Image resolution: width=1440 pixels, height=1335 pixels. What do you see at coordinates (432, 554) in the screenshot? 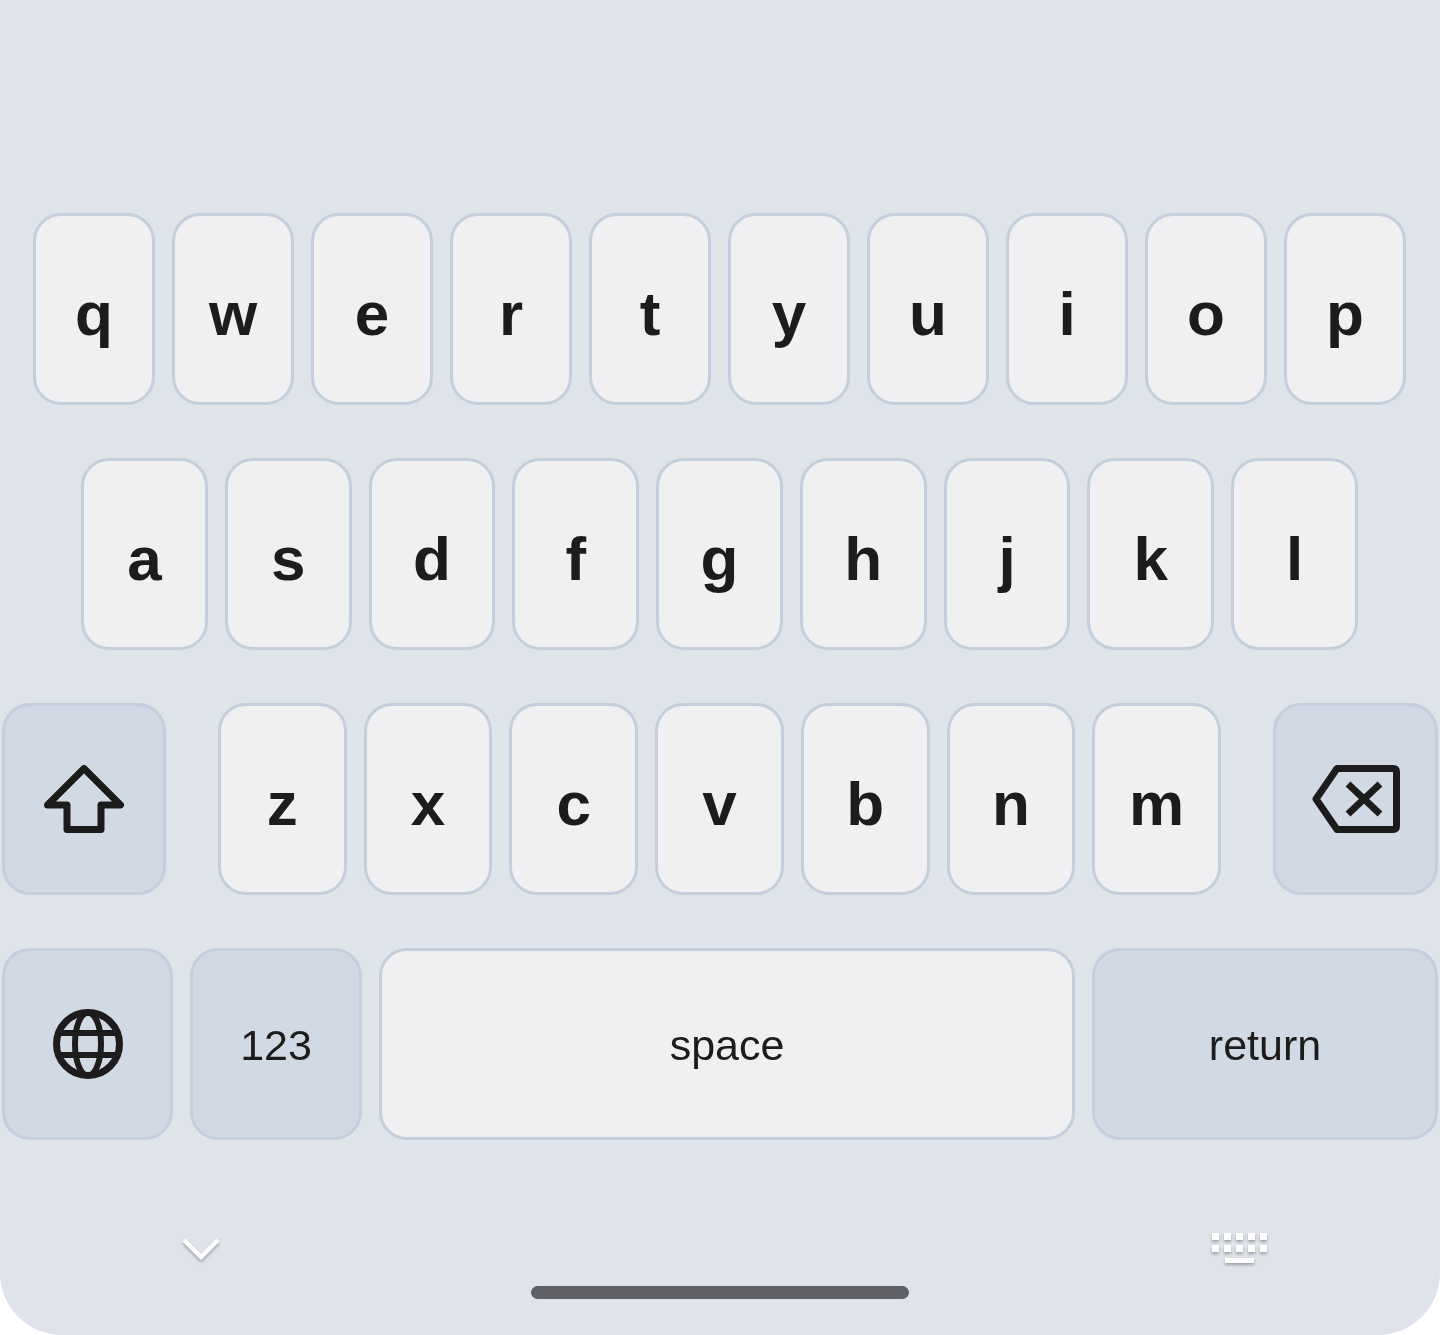
I see `letter-key: d` at bounding box center [432, 554].